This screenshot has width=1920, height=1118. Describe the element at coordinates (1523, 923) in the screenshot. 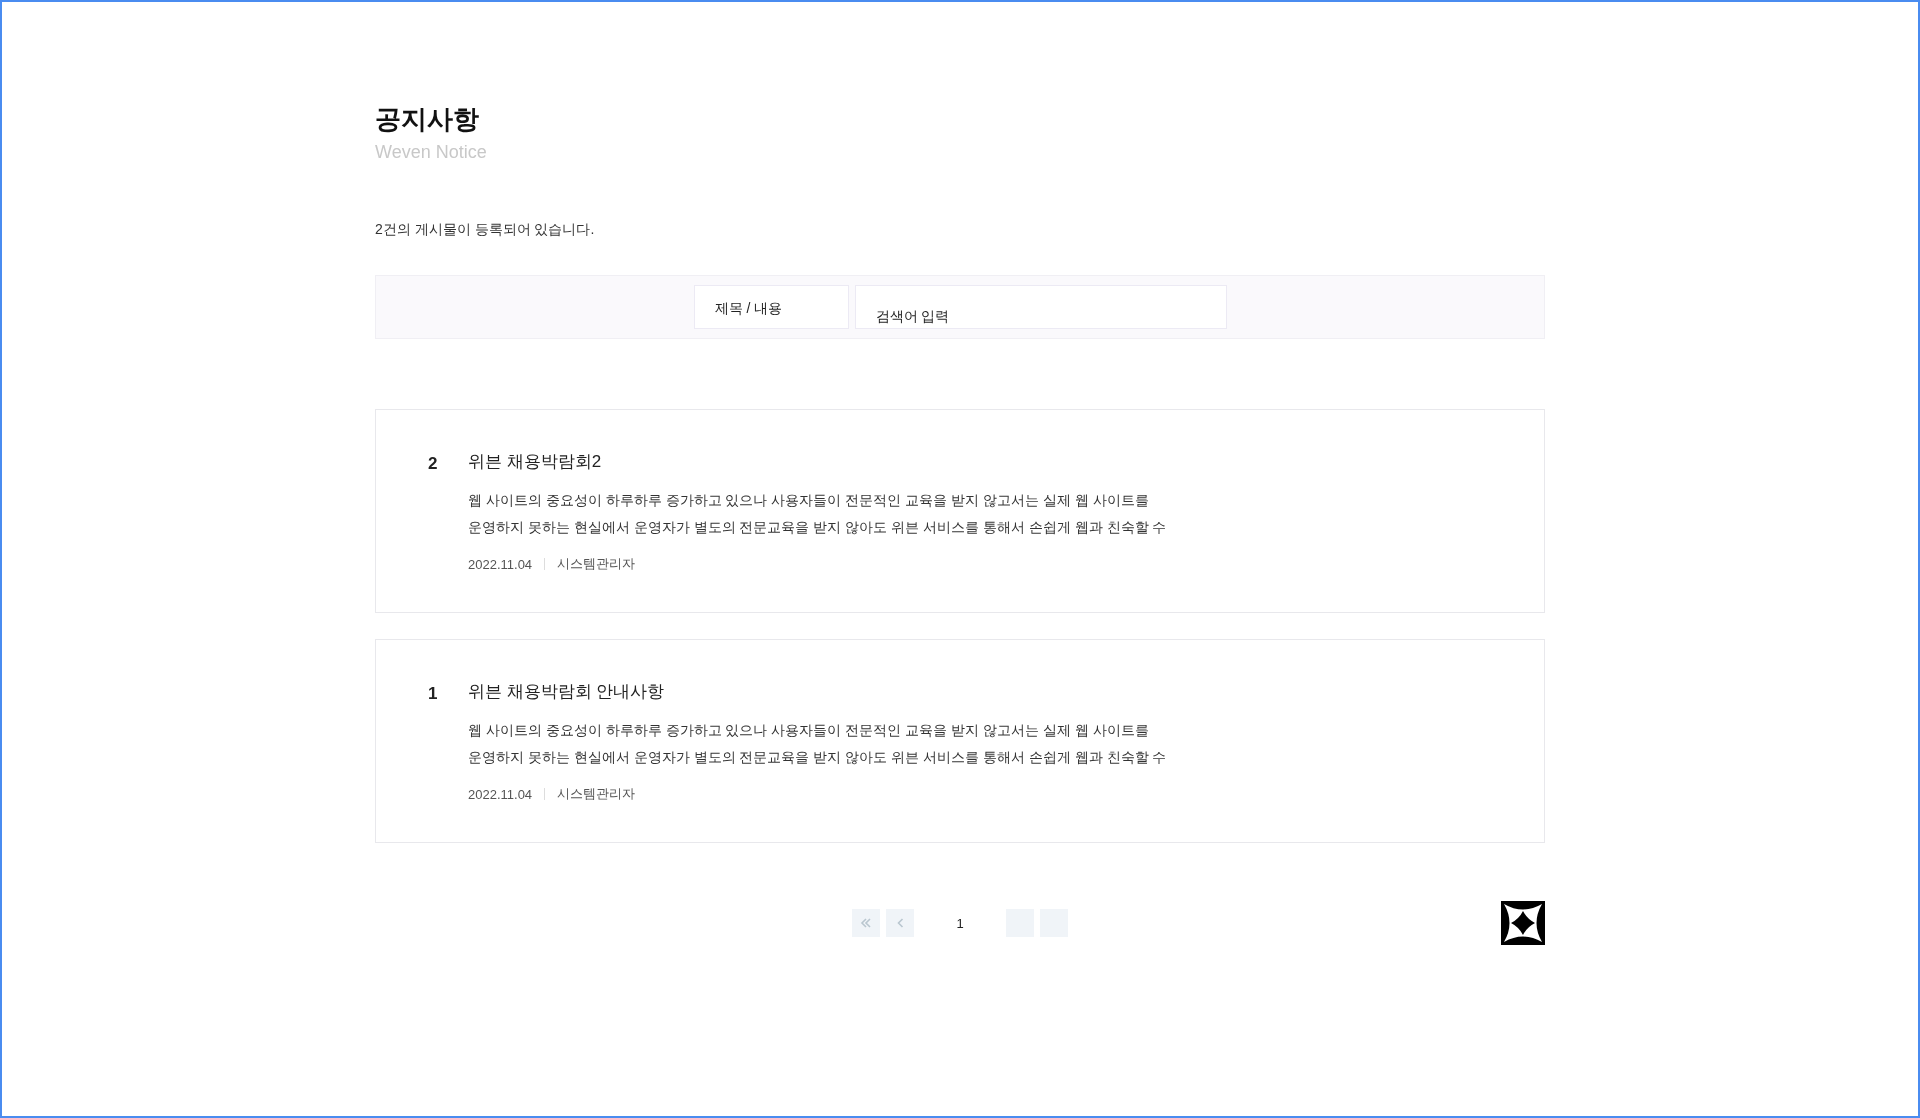

I see `logo-icon` at that location.